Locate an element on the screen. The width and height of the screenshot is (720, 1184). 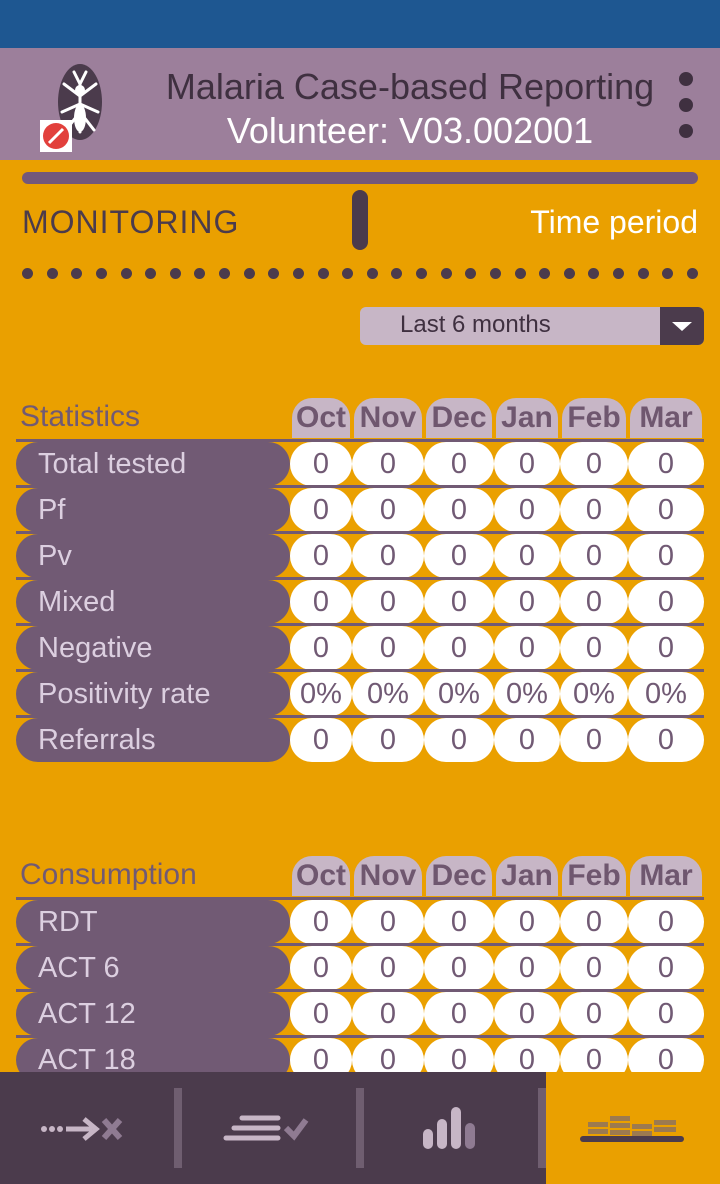
month-header: Jan is located at coordinates (527, 876).